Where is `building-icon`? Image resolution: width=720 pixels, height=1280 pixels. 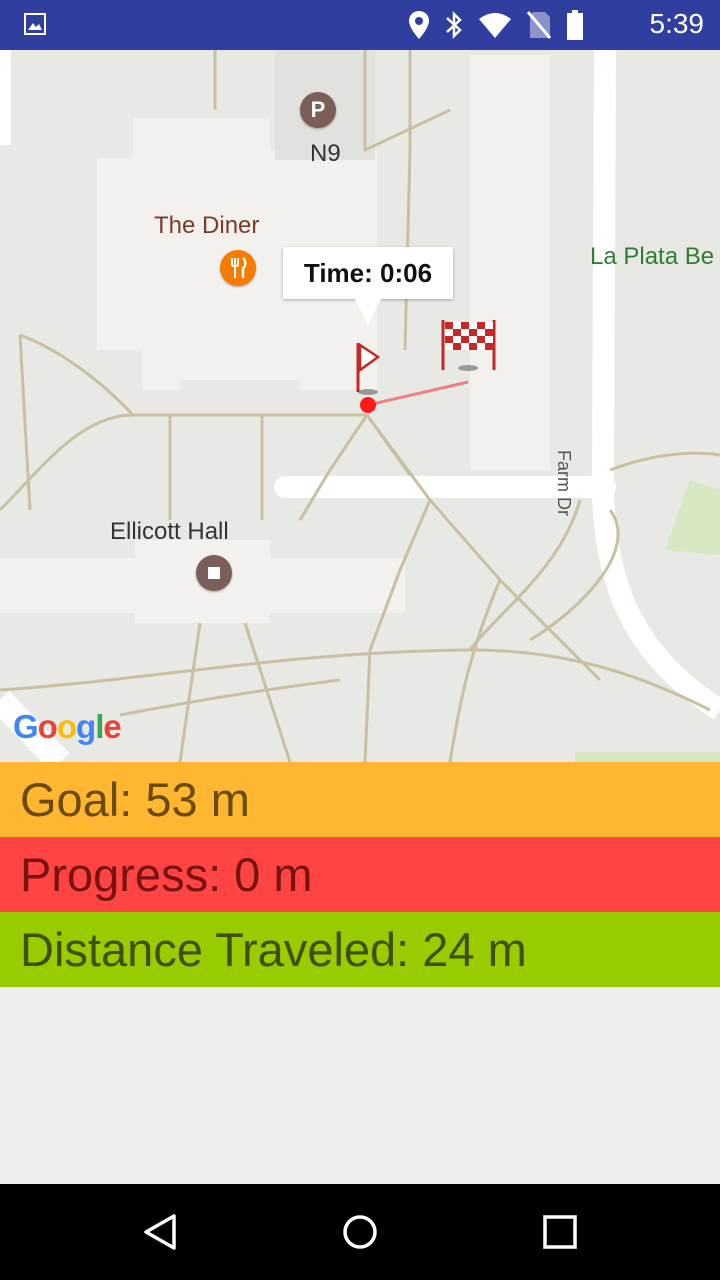
building-icon is located at coordinates (214, 573).